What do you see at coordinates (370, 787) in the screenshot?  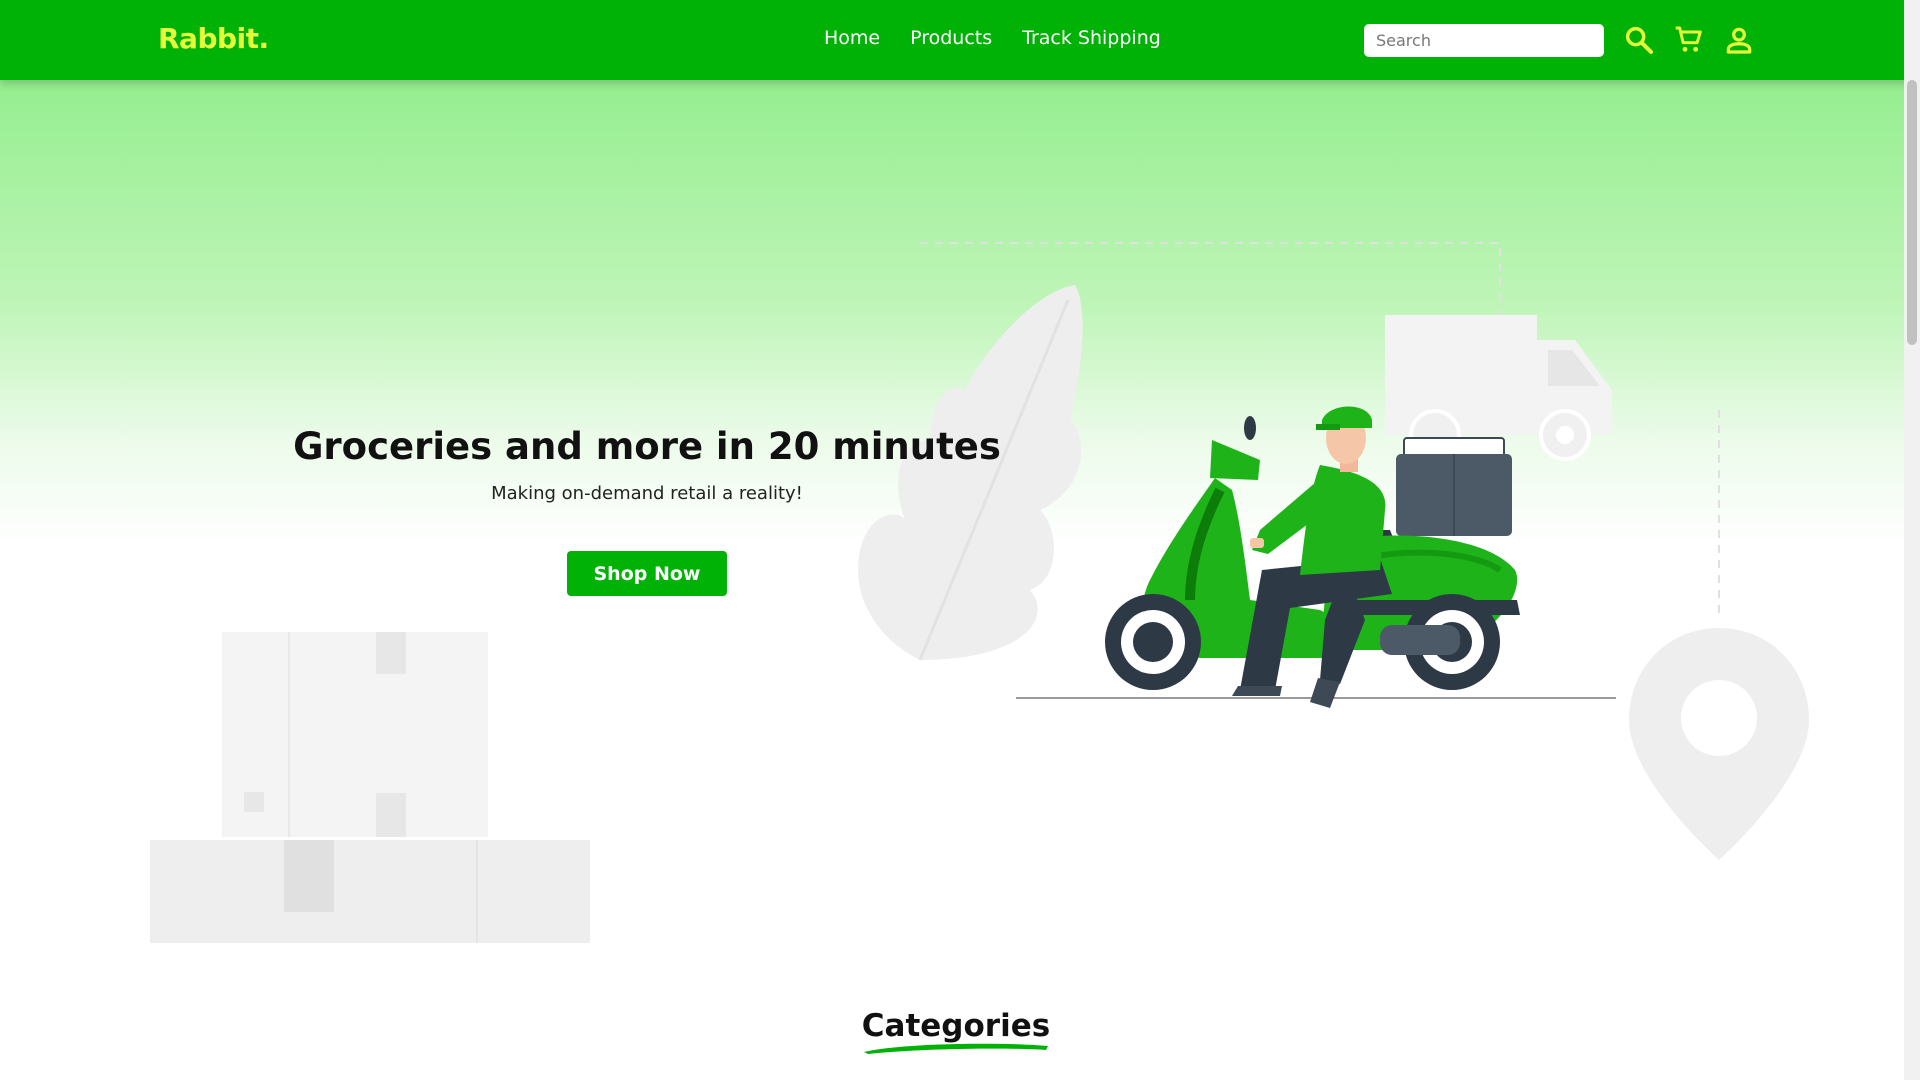 I see `boxes-illustration` at bounding box center [370, 787].